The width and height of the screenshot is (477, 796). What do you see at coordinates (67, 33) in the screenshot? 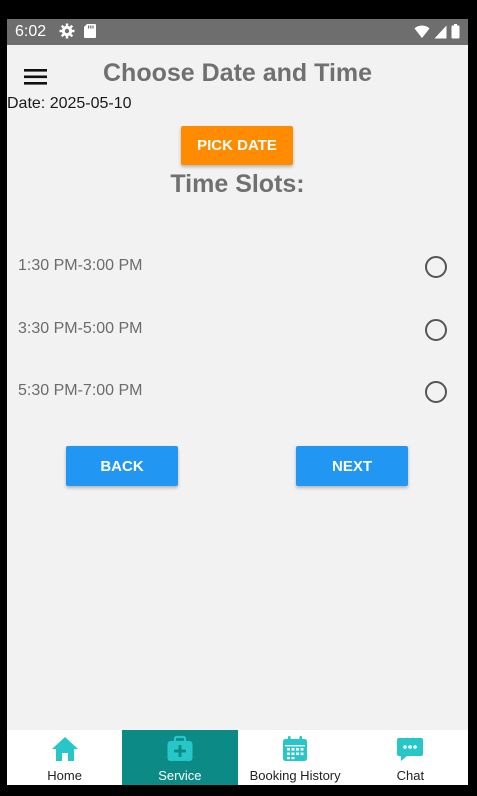
I see `gear-icon` at bounding box center [67, 33].